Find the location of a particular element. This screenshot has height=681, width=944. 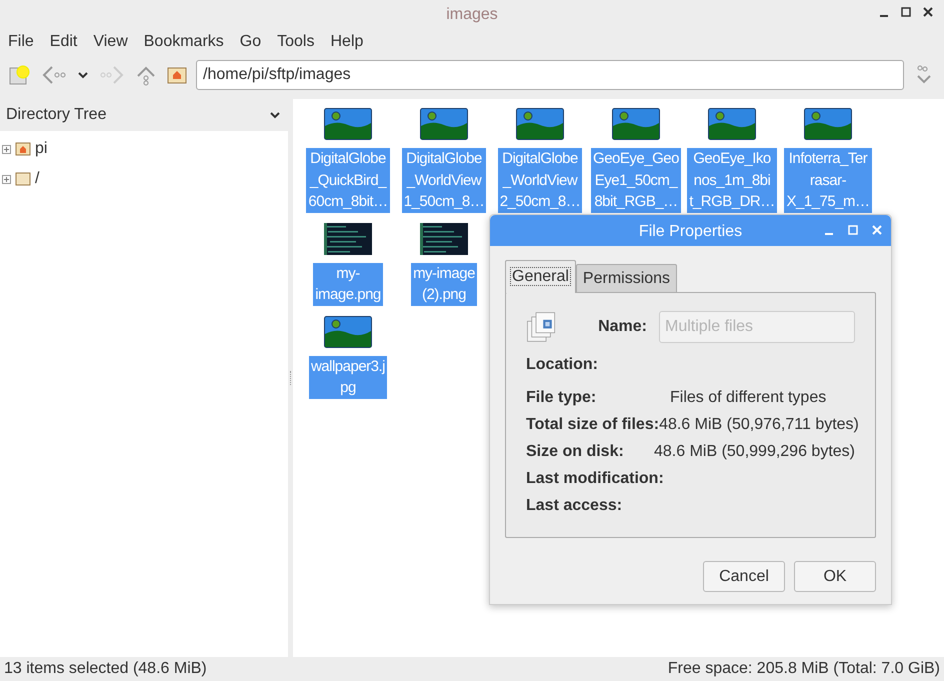

menu-item: Bookmarks is located at coordinates (184, 42).